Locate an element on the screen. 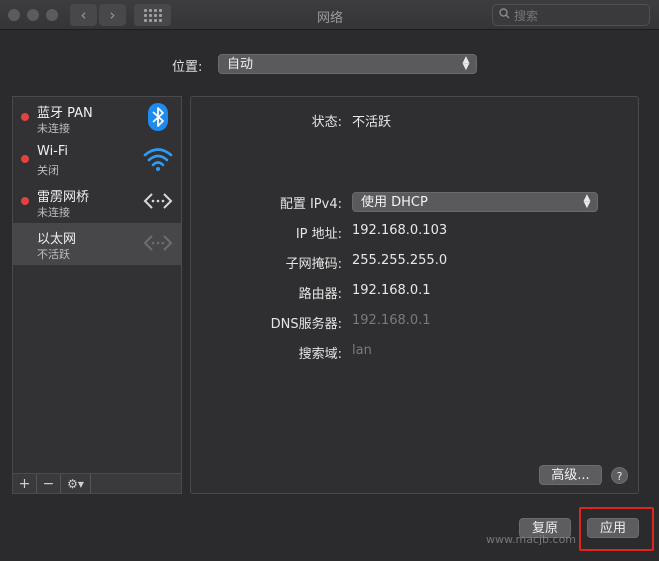 This screenshot has width=659, height=561. configure-ipv4-label: 配置 IPv4: is located at coordinates (310, 204).